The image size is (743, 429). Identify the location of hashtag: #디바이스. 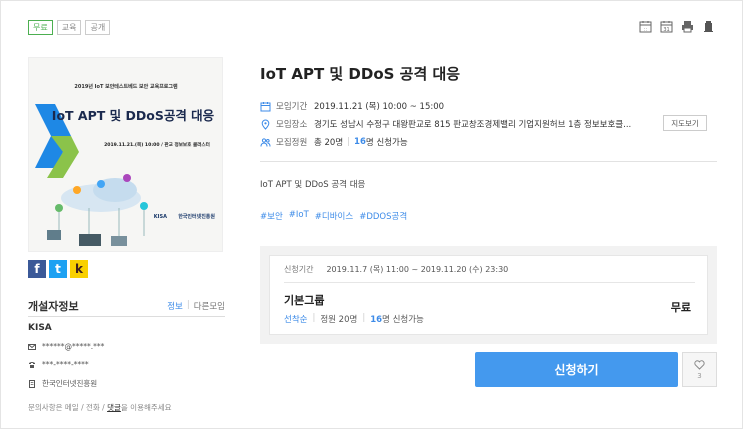
(334, 216).